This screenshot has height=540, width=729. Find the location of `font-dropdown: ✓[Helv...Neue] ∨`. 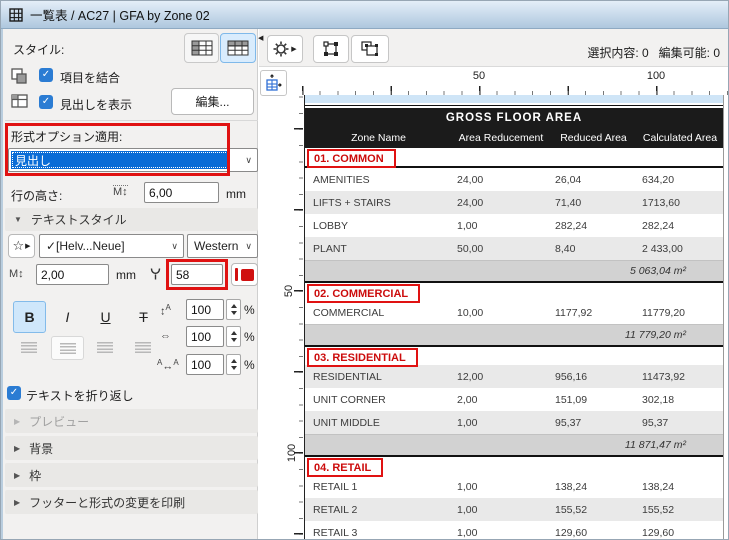

font-dropdown: ✓[Helv...Neue] ∨ is located at coordinates (111, 246).